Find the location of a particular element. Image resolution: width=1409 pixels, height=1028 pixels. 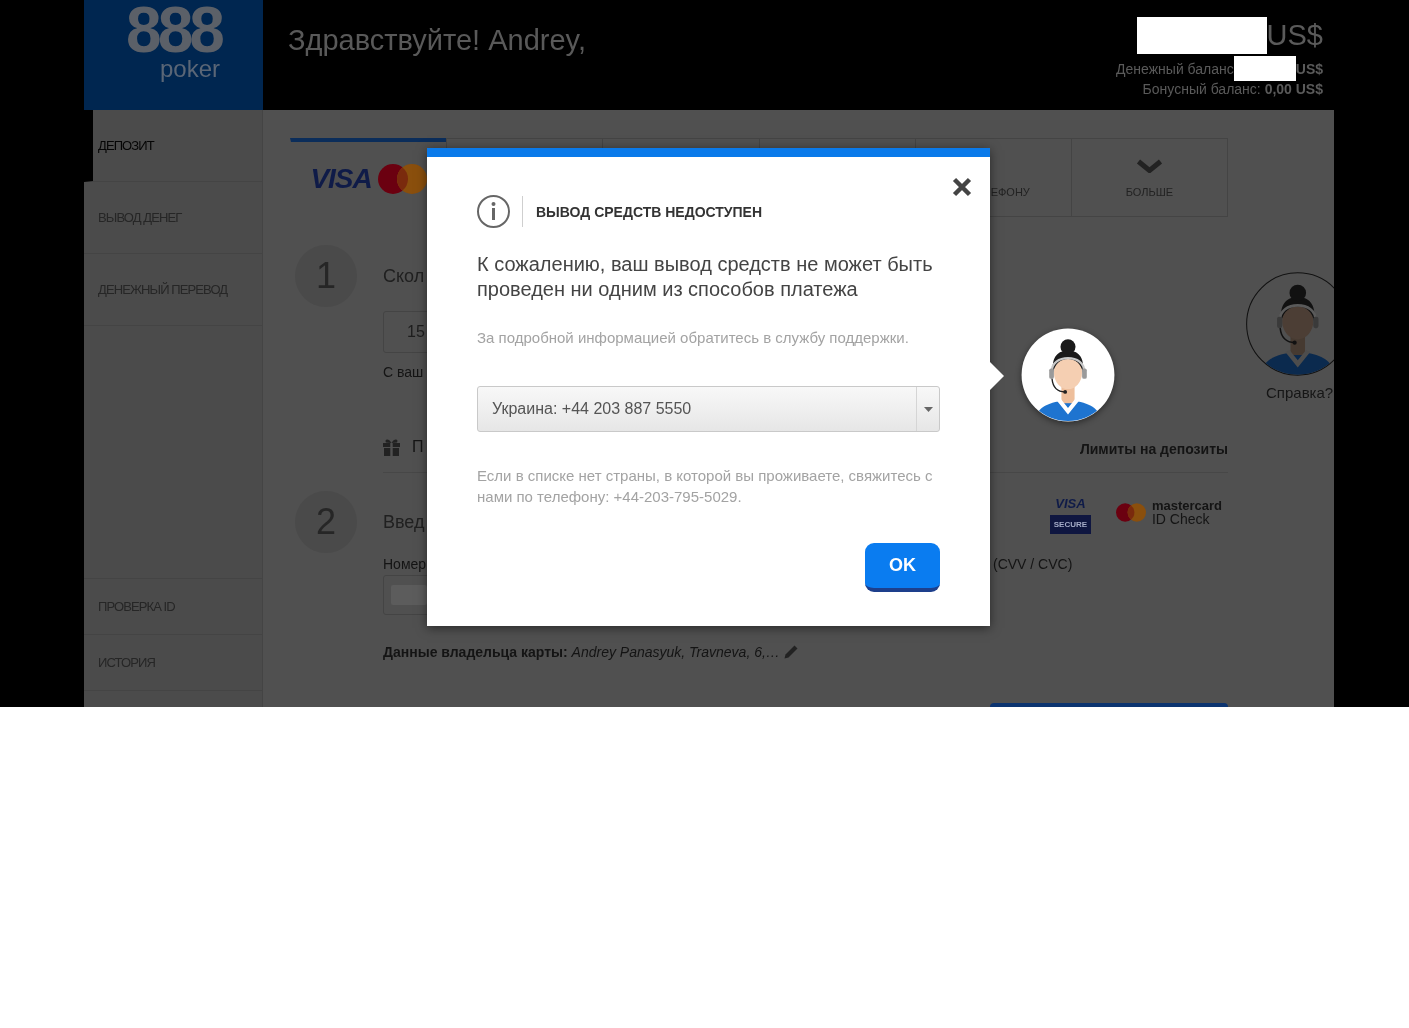

mastercard-logo-text: mastercard is located at coordinates (1186, 505).